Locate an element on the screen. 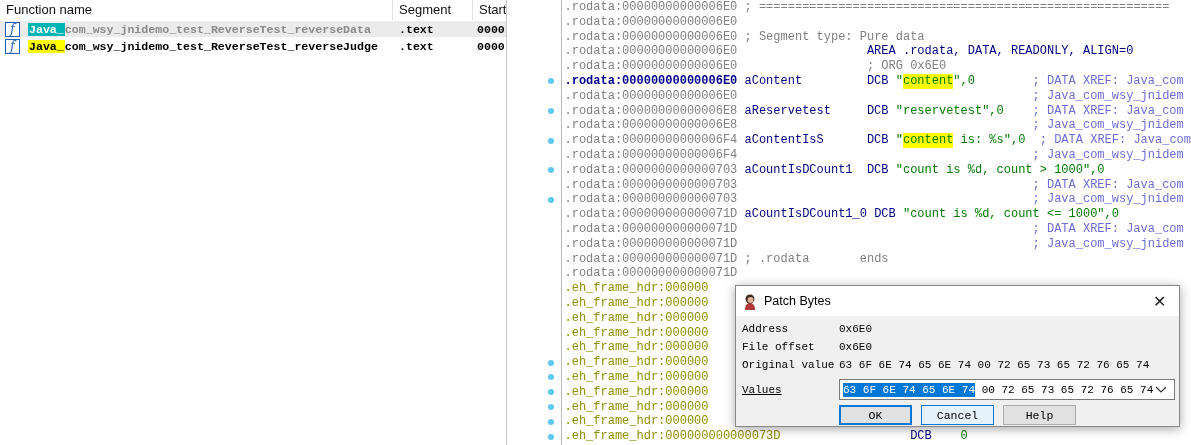  segment-cell-text: .text is located at coordinates (416, 29).